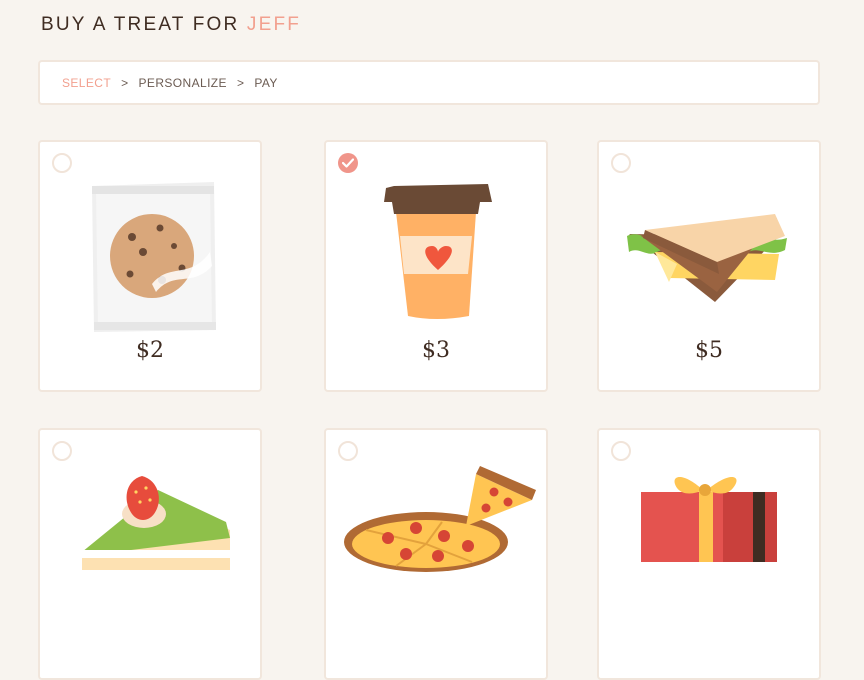  I want to click on page-title: BUY A TREAT FOR JEFF, so click(171, 25).